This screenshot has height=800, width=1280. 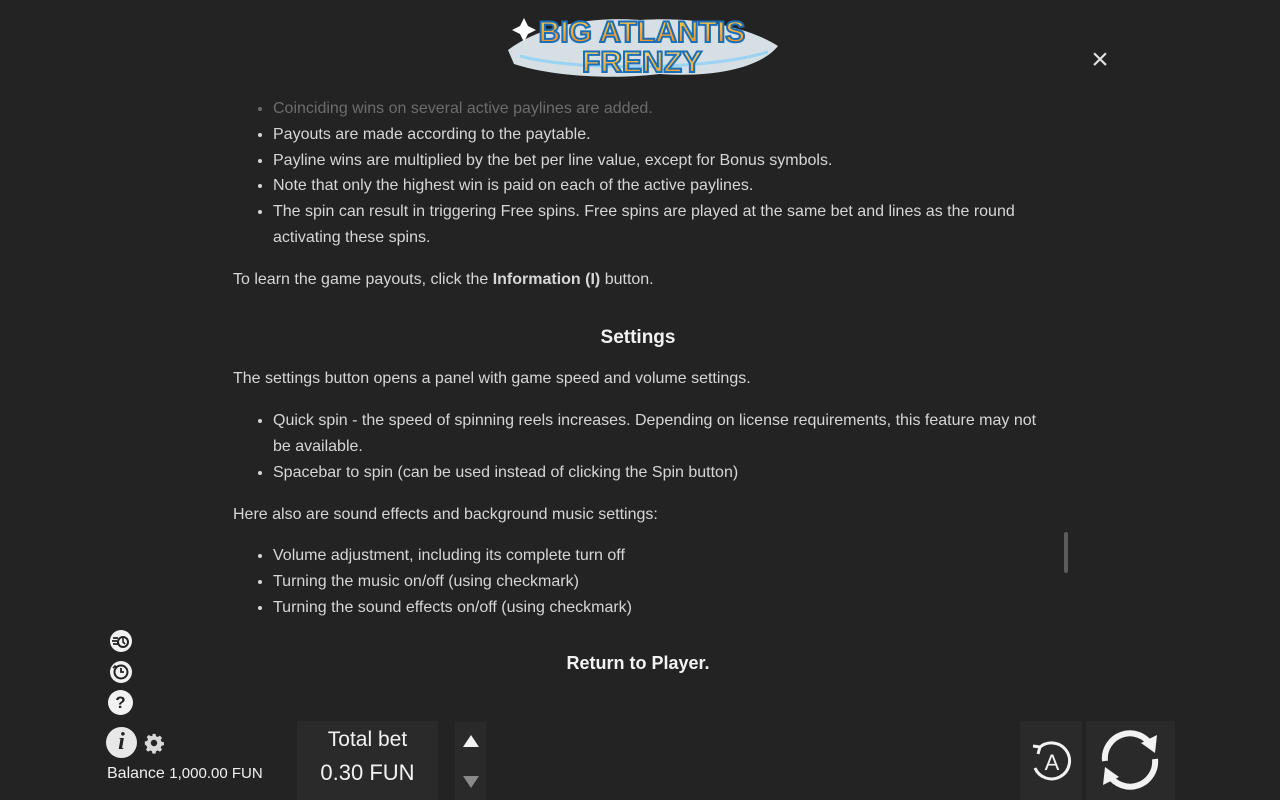 I want to click on autoplay-button: A, so click(x=1051, y=760).